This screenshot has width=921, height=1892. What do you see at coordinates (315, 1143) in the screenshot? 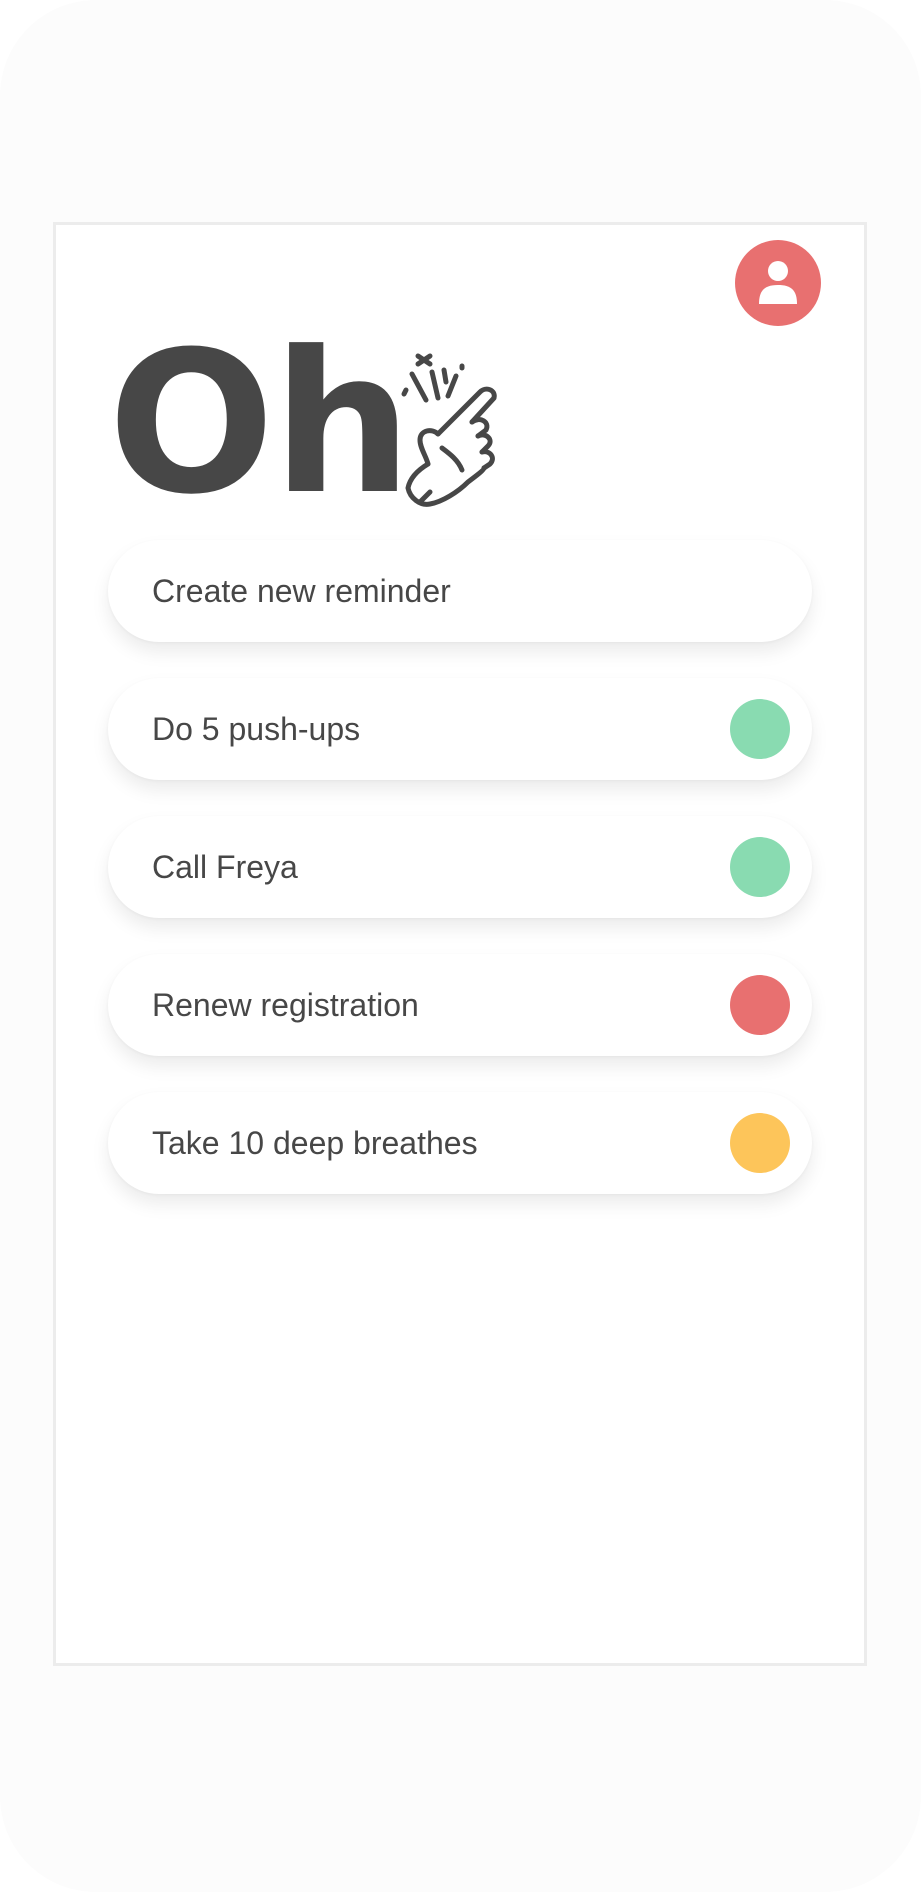
I see `reminder-label: Take 10 deep breathes` at bounding box center [315, 1143].